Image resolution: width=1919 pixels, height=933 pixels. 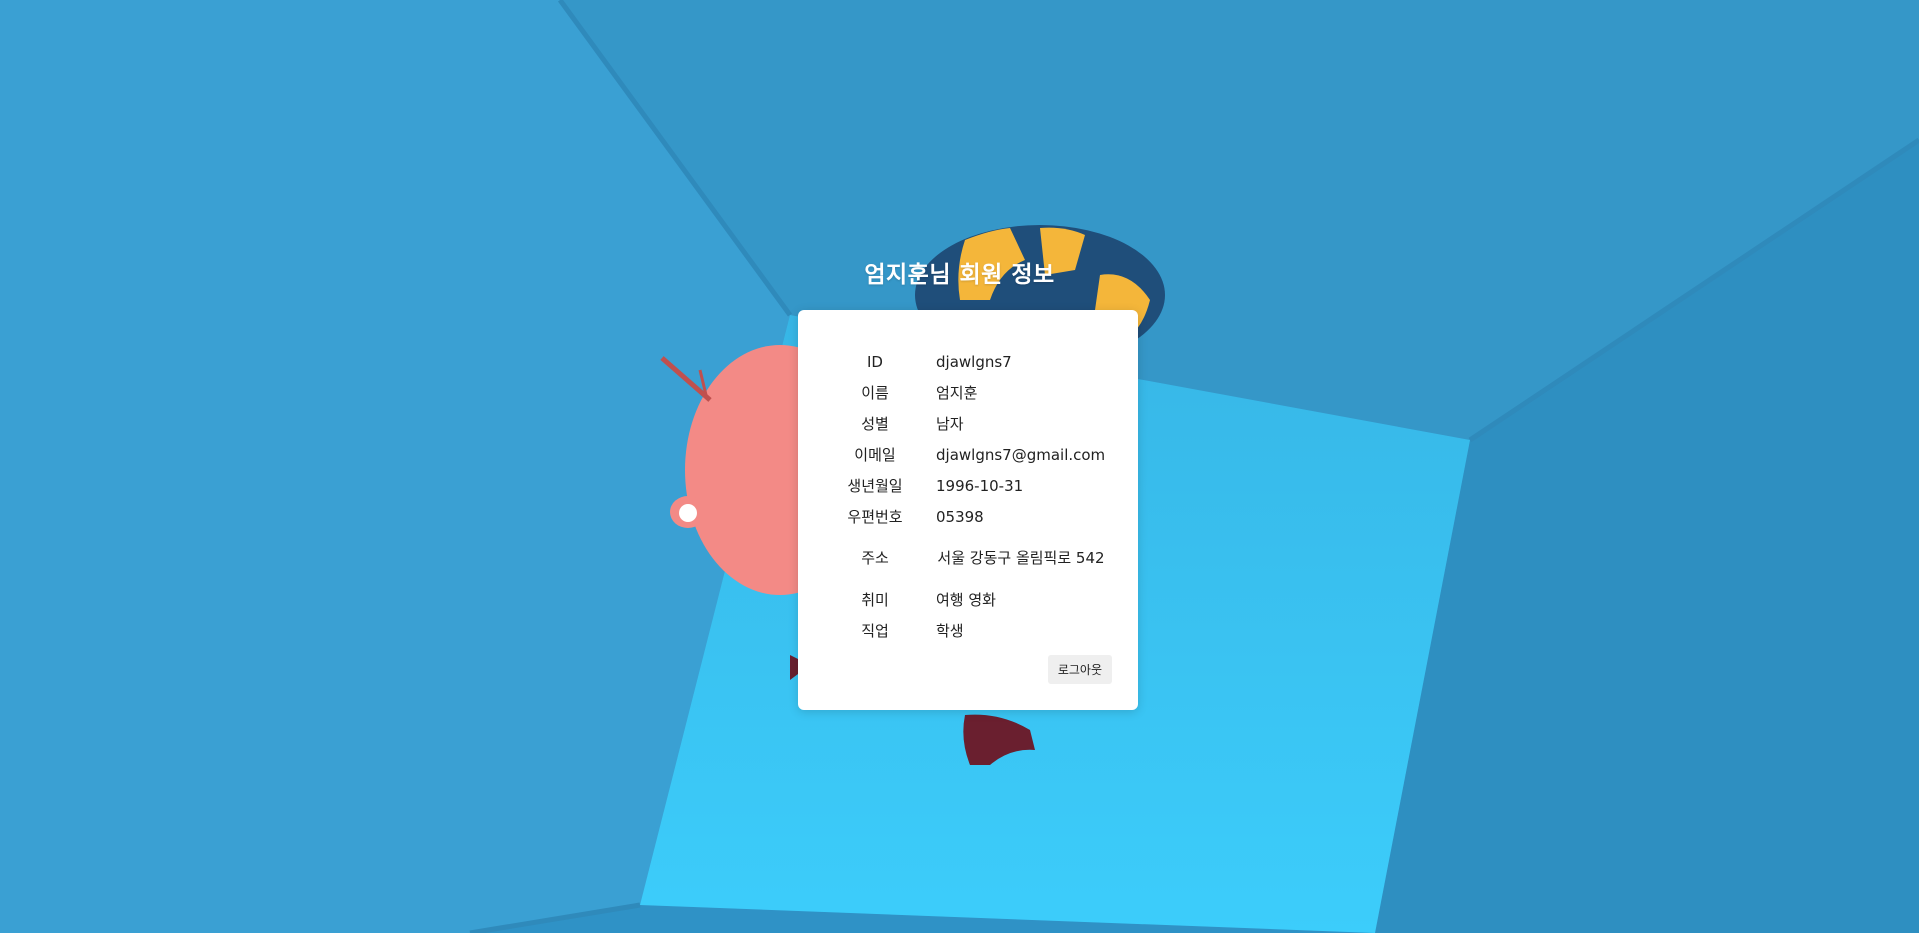 I want to click on table-row: 취미 여행 영화, so click(x=964, y=599).